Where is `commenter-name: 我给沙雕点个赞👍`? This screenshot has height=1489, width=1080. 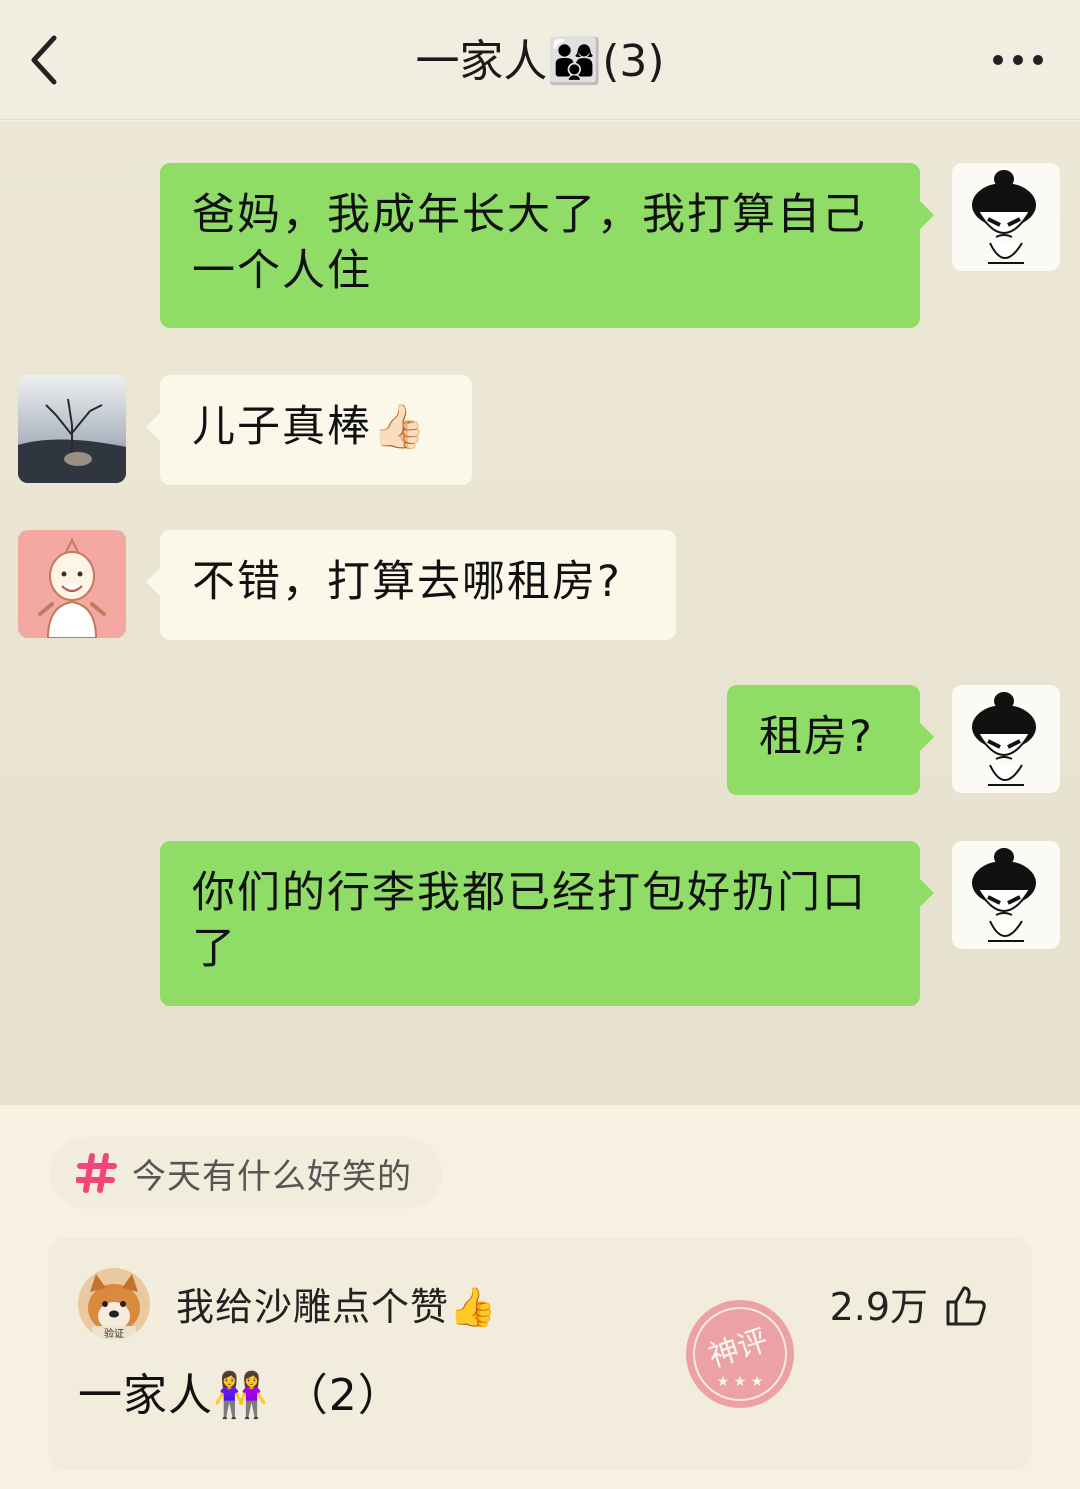 commenter-name: 我给沙雕点个赞👍 is located at coordinates (336, 1307).